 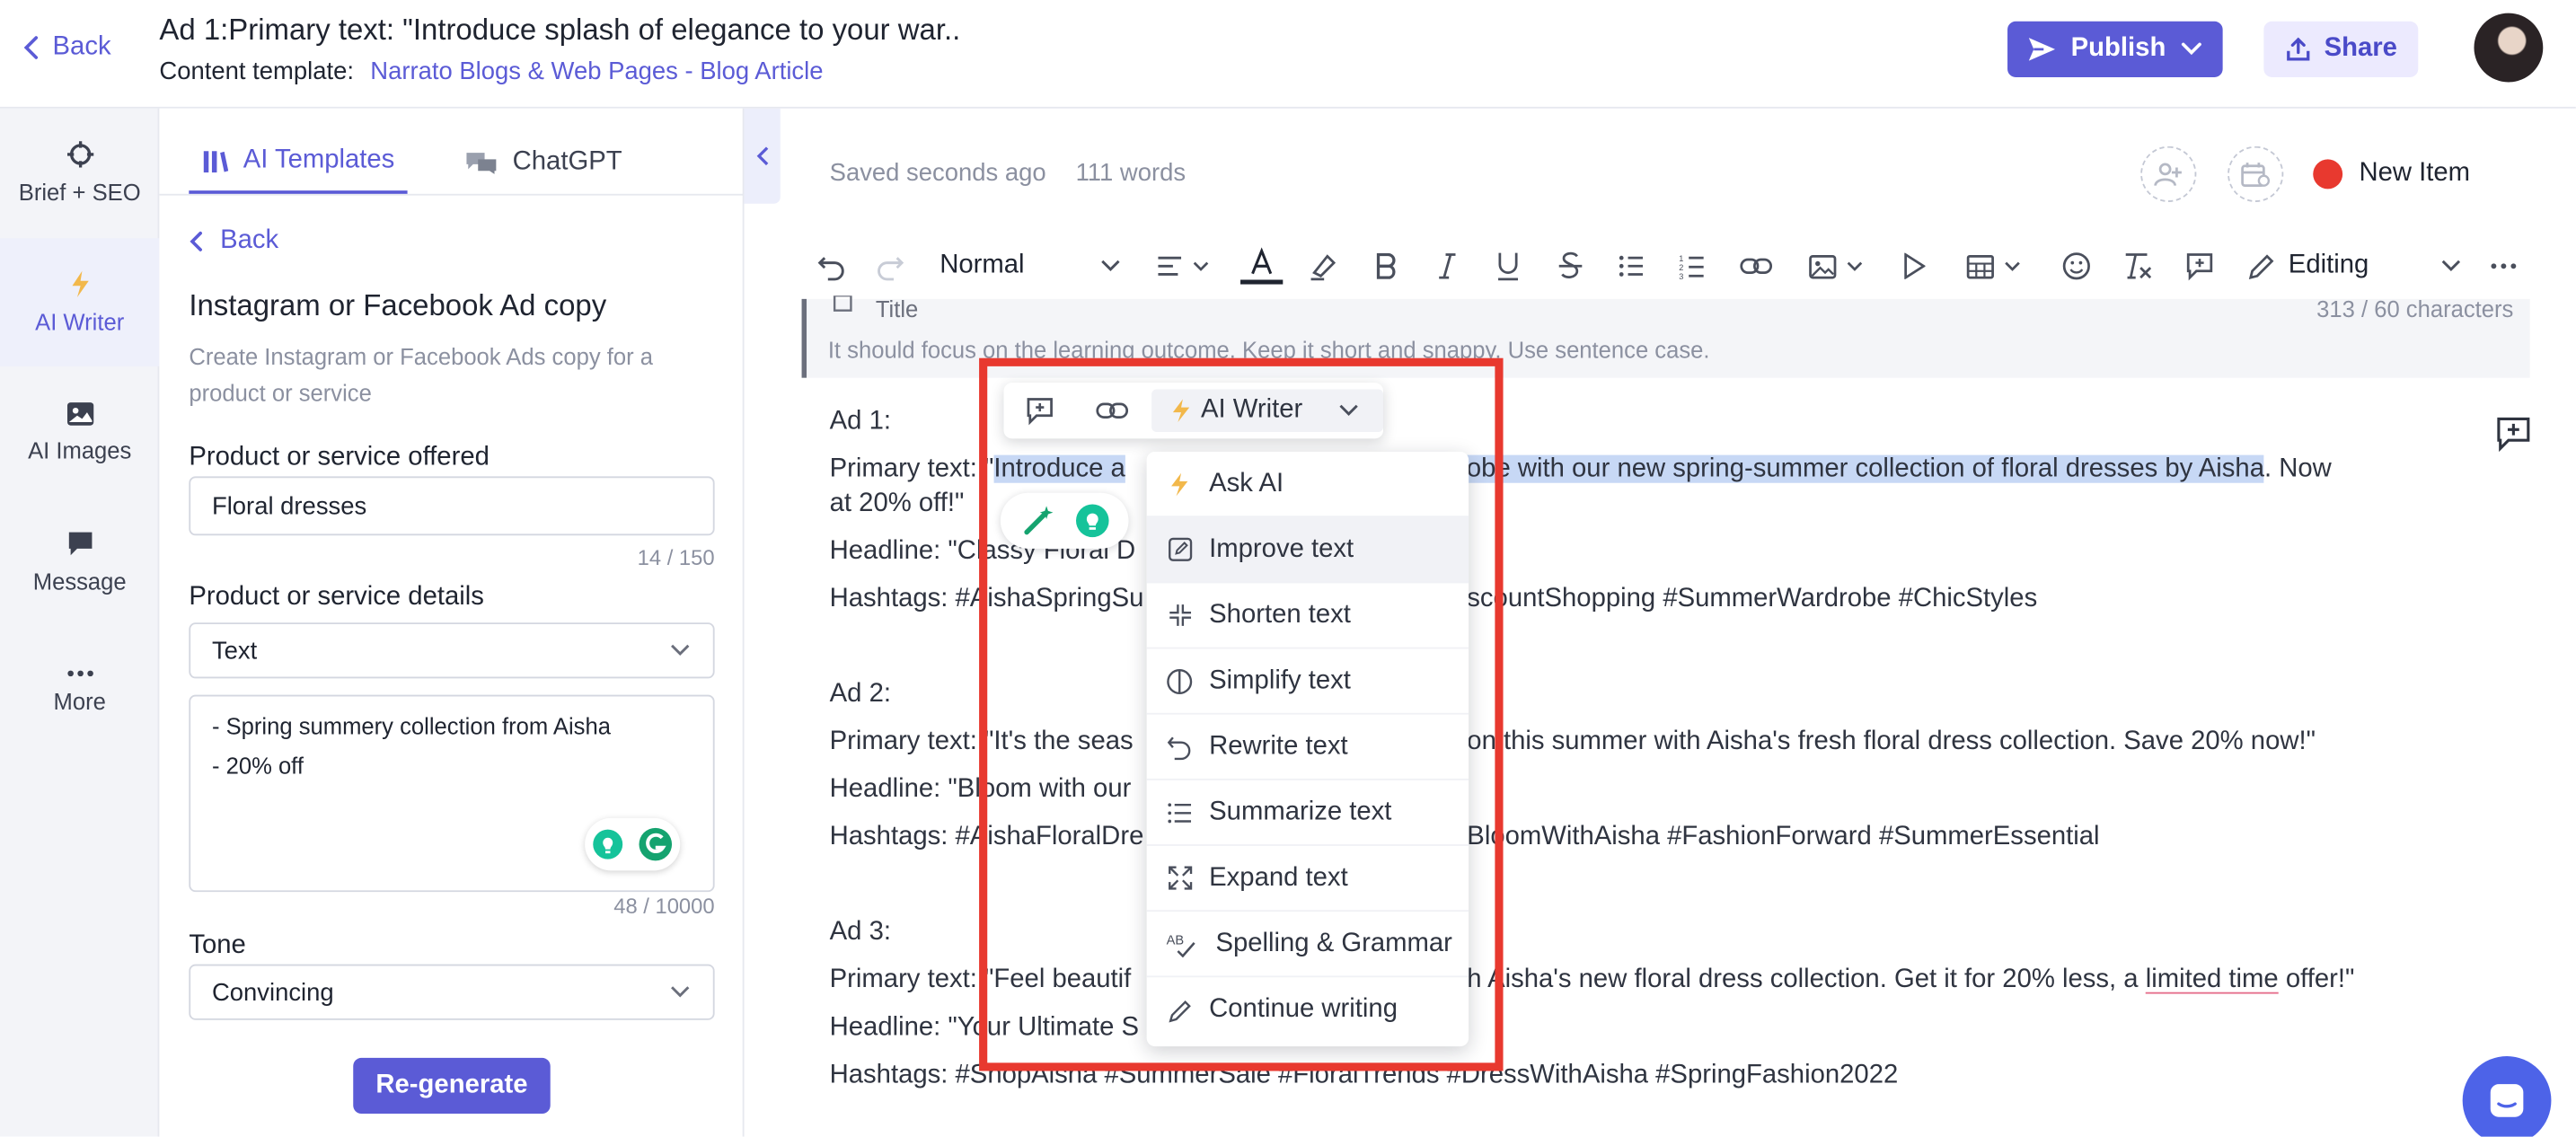 What do you see at coordinates (890, 266) in the screenshot?
I see `redo-icon` at bounding box center [890, 266].